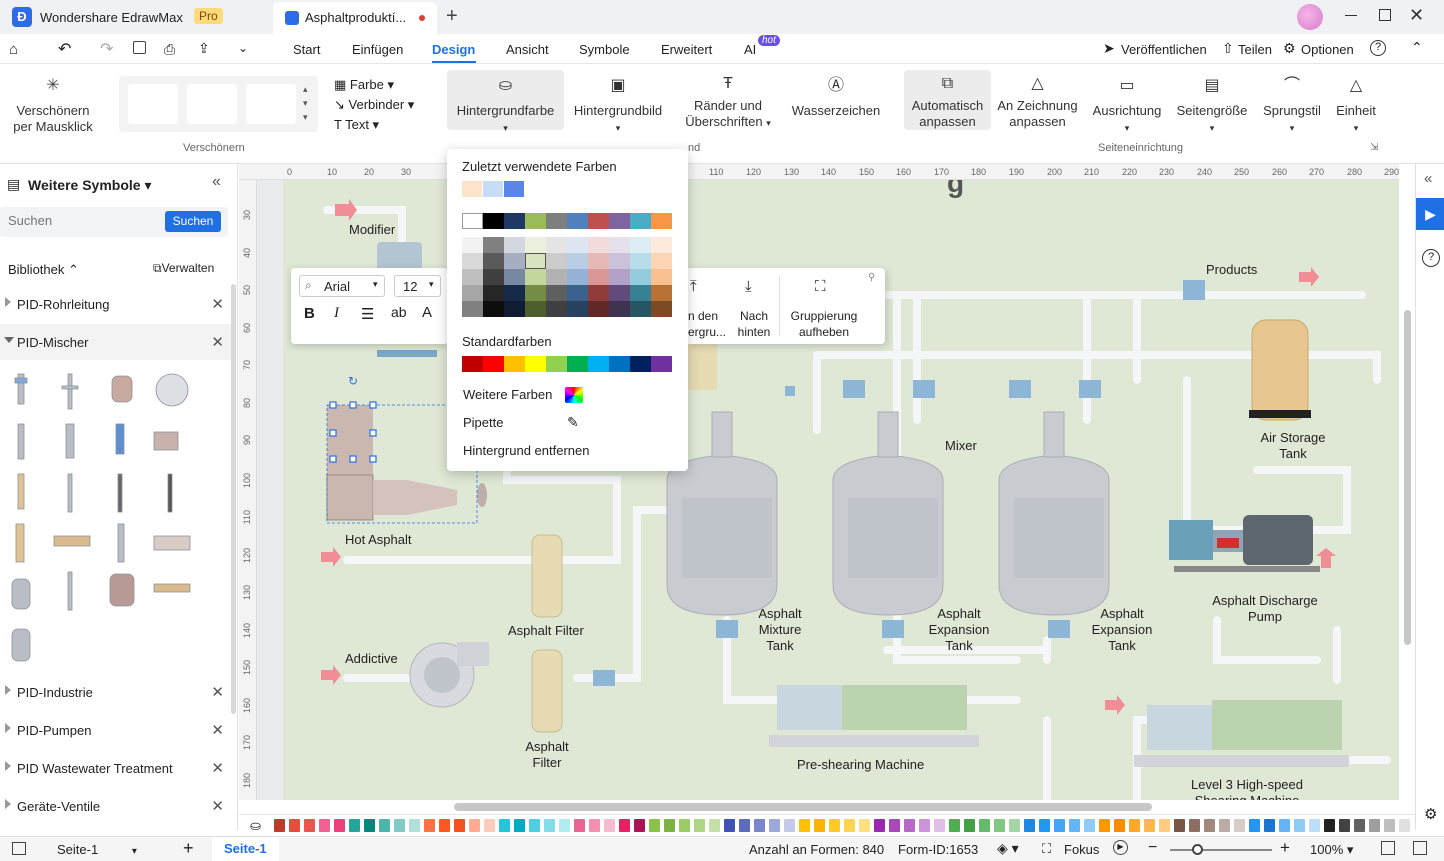 The image size is (1444, 861). I want to click on focus-button: Fokus, so click(1081, 849).